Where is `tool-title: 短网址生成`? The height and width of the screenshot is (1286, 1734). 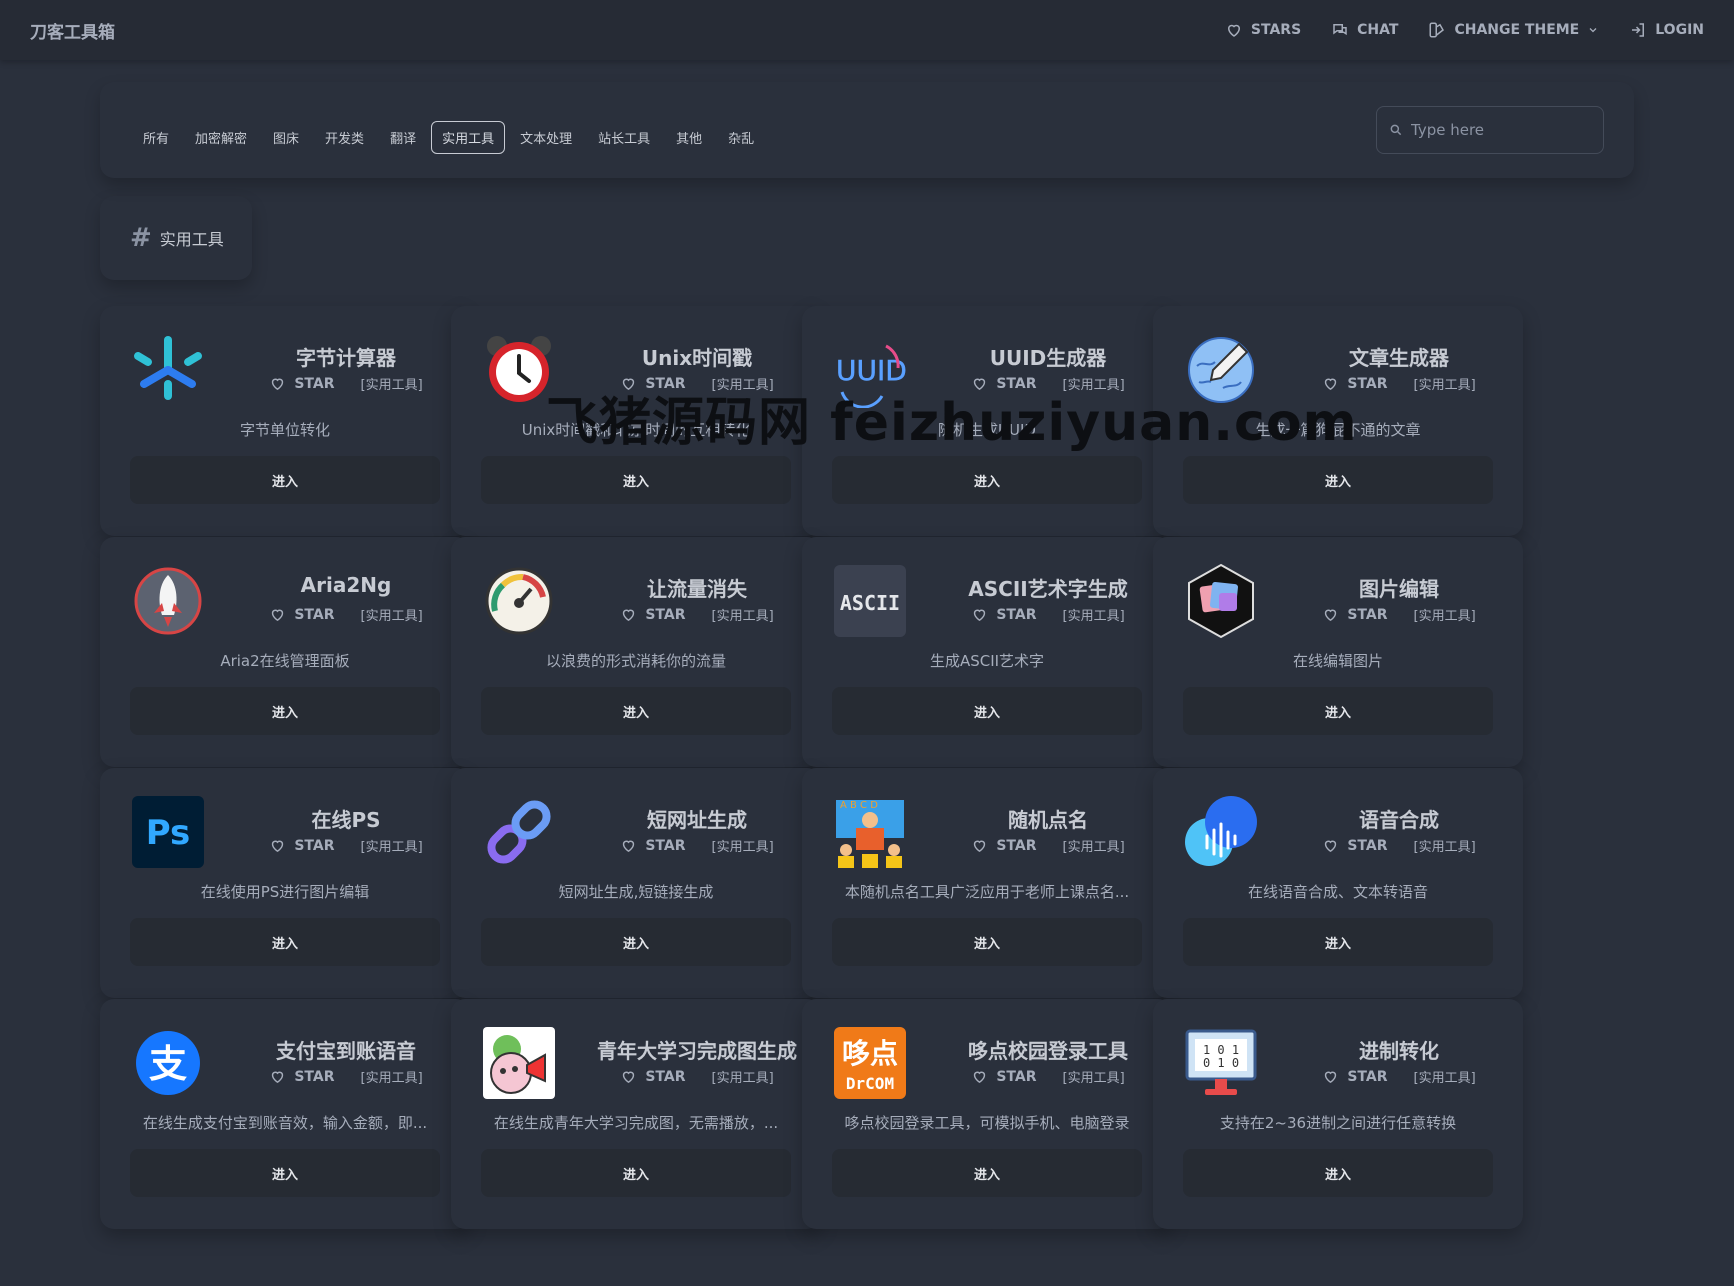 tool-title: 短网址生成 is located at coordinates (697, 818).